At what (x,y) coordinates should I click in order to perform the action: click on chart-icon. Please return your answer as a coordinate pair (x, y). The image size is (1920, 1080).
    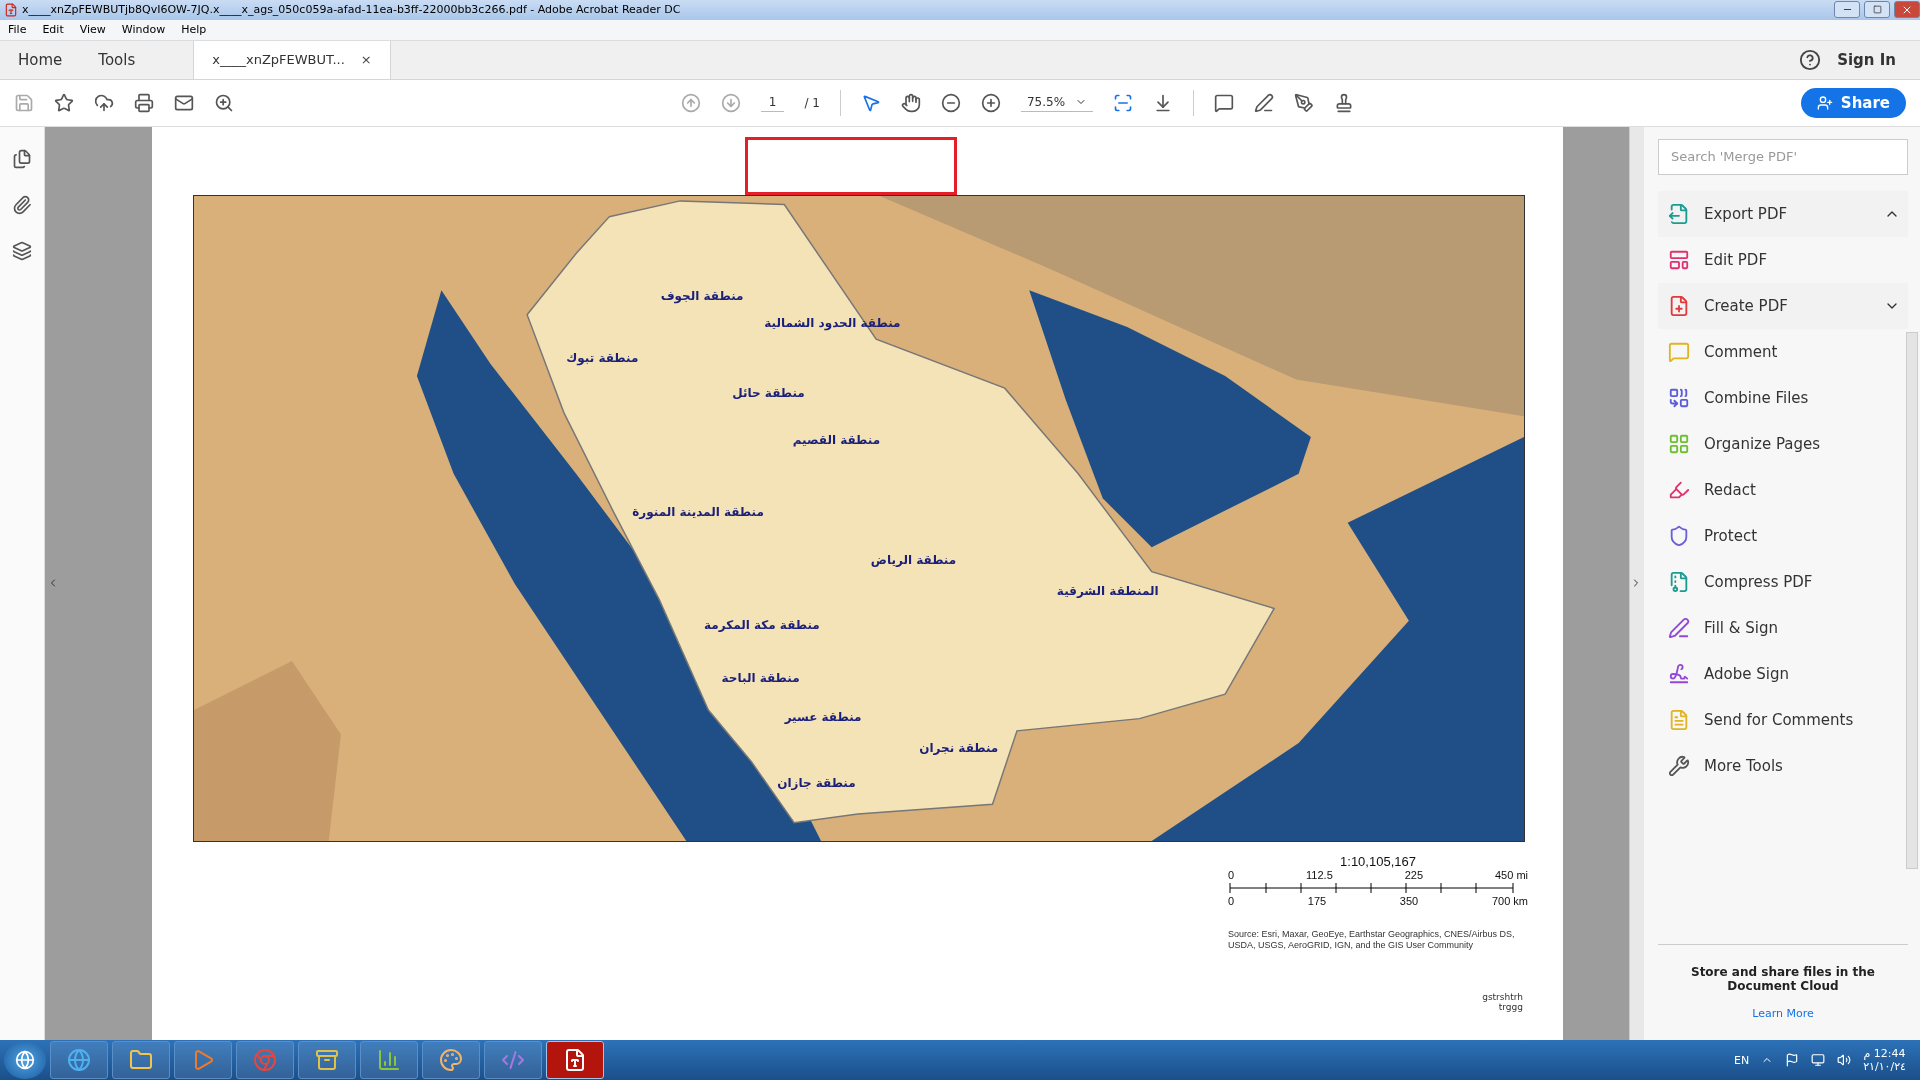
    Looking at the image, I should click on (389, 1060).